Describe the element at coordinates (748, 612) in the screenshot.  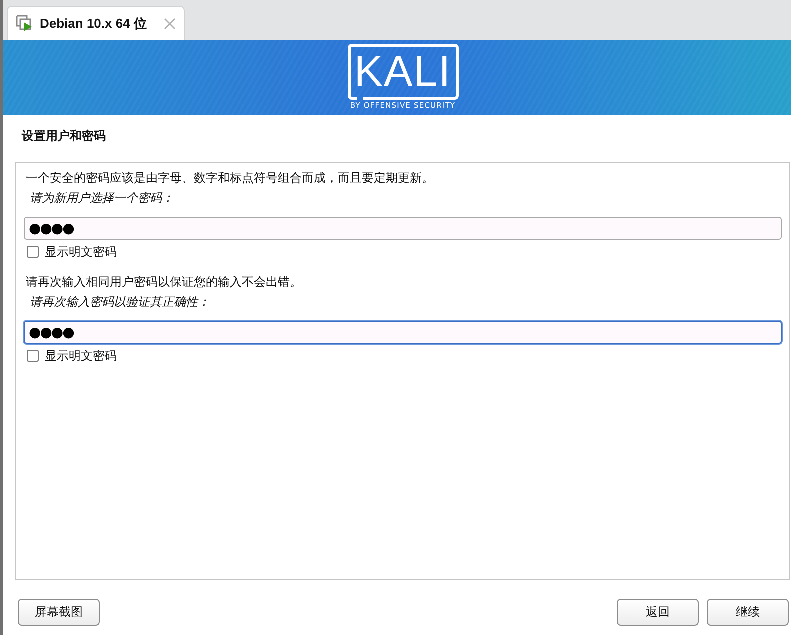
I see `continue-button: 继续` at that location.